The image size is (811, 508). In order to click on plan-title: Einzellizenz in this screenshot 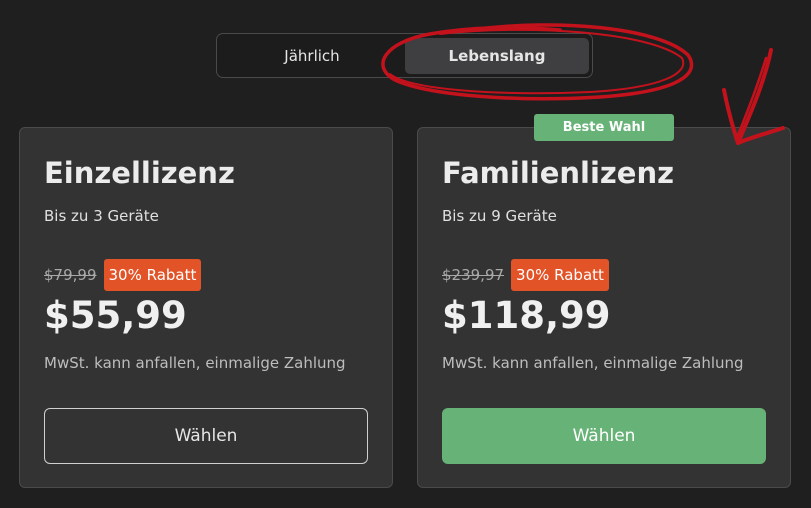, I will do `click(139, 173)`.